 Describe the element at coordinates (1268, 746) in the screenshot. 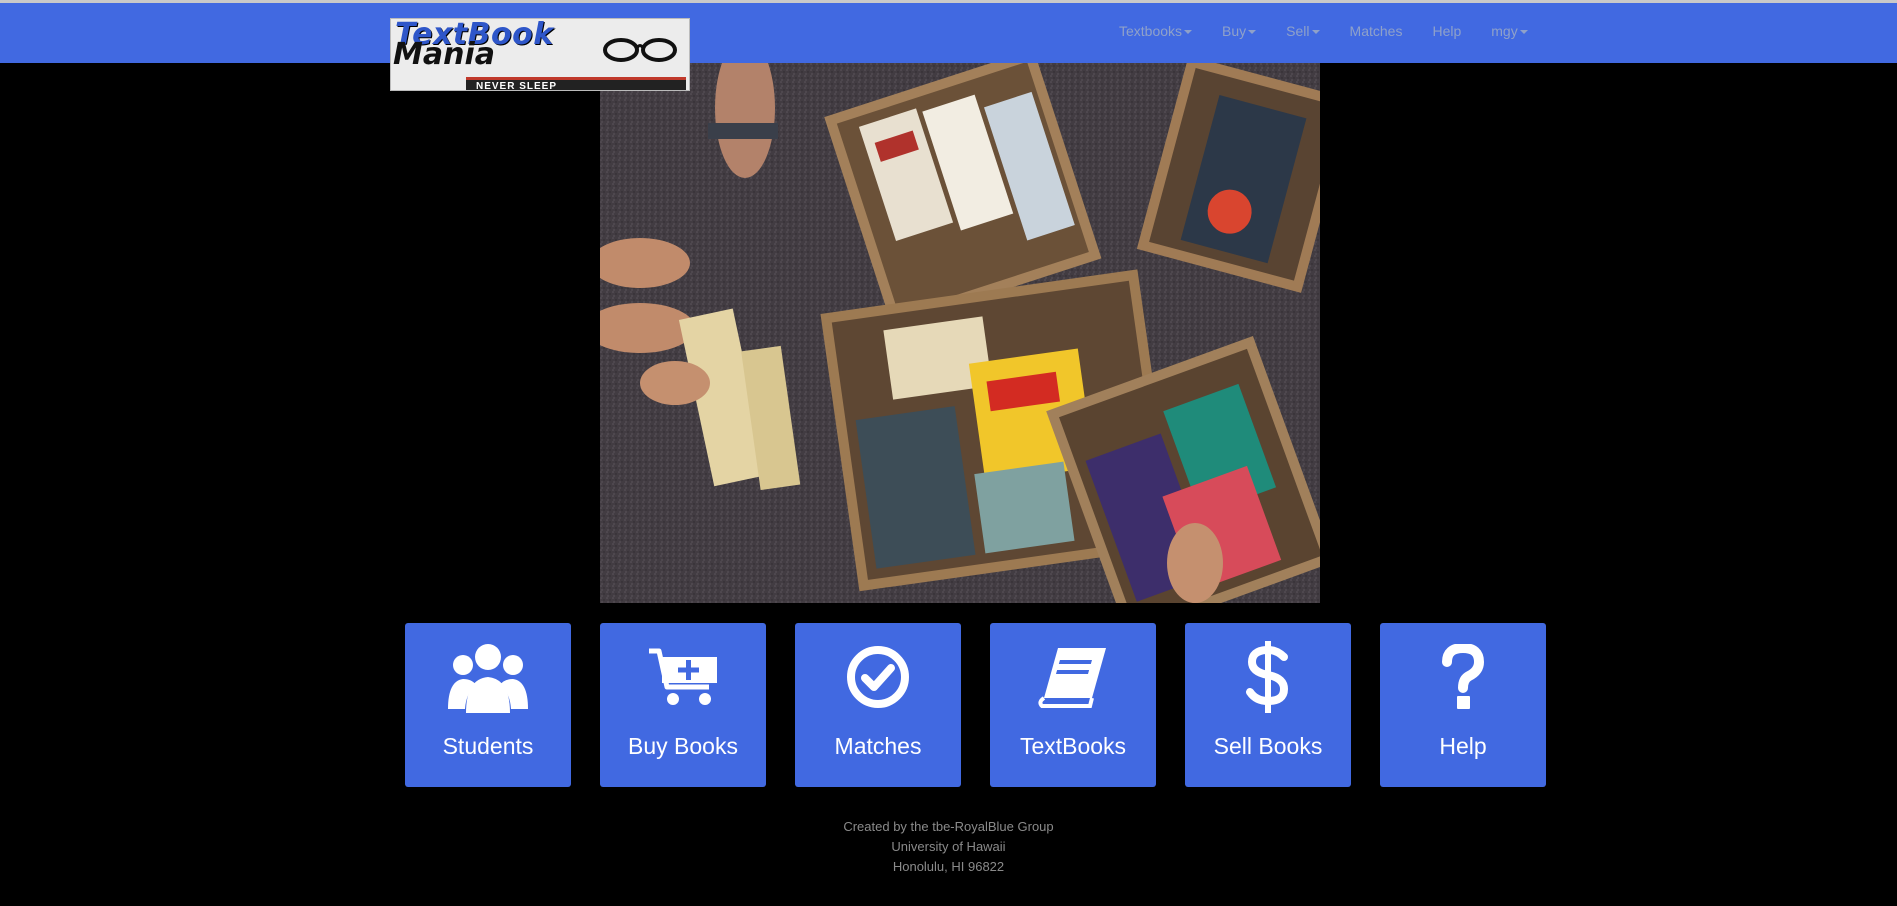

I see `tile-label: Sell Books` at that location.